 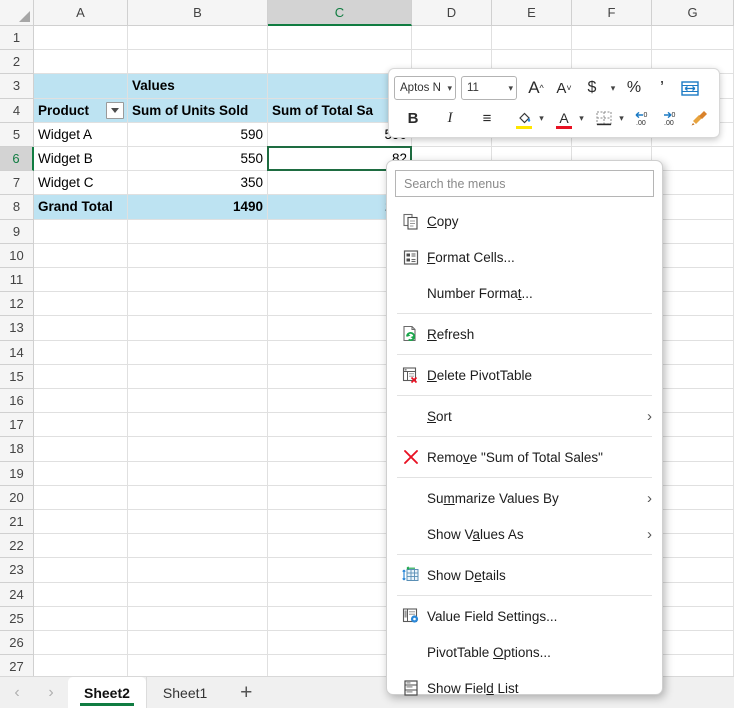 I want to click on decrease-decimal-button: 0.00, so click(x=644, y=118).